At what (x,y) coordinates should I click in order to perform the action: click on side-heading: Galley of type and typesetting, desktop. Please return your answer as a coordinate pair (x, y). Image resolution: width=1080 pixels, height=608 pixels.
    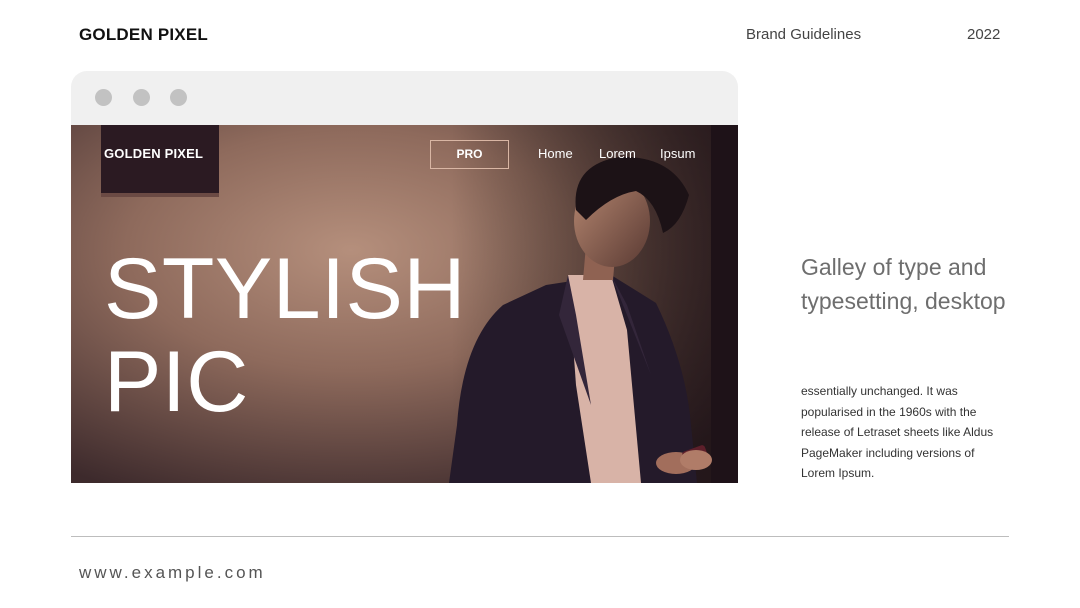
    Looking at the image, I should click on (903, 284).